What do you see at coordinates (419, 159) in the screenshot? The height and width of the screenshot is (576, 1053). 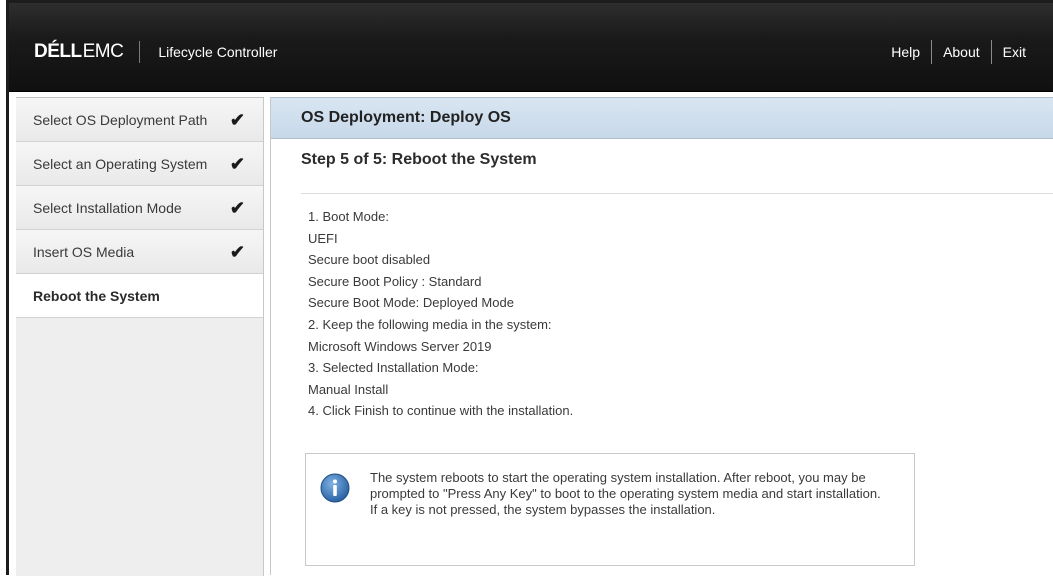 I see `step-title: Step 5 of 5: Reboot the System` at bounding box center [419, 159].